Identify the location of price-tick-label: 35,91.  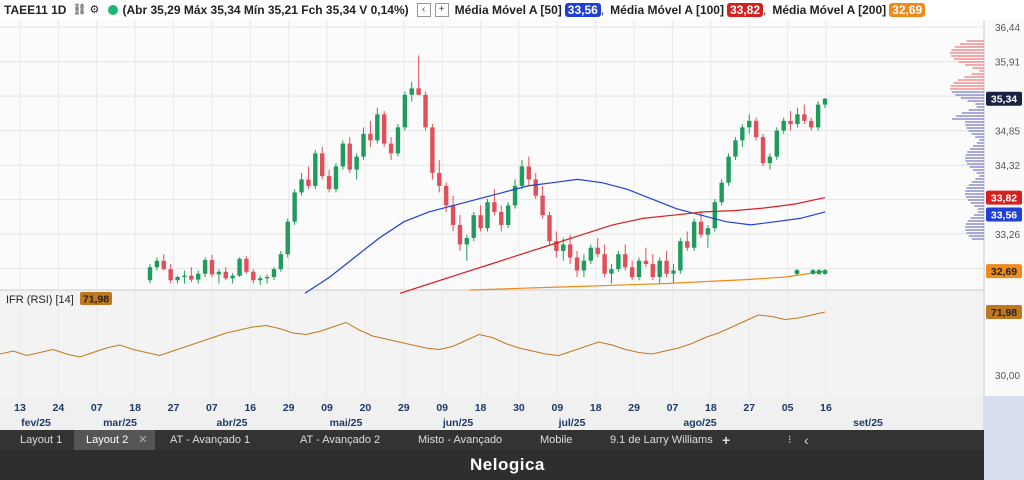
(1007, 63).